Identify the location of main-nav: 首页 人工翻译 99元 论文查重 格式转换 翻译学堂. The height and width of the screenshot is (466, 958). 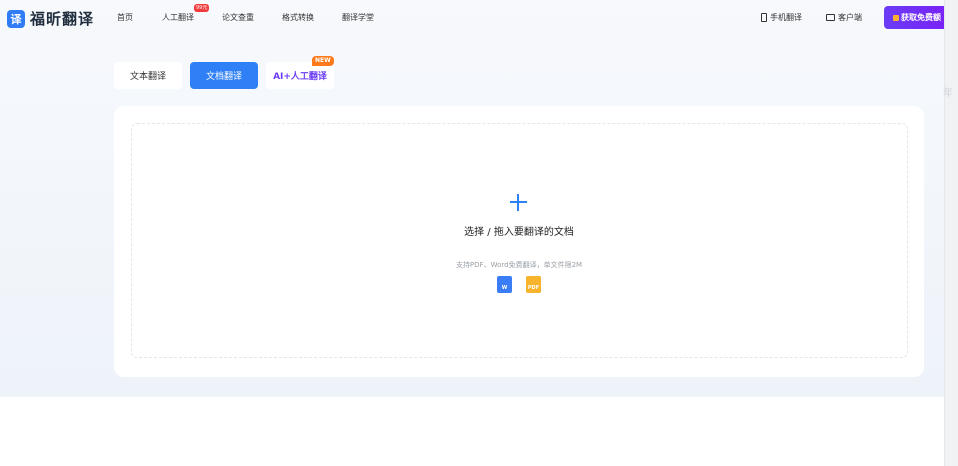
(259, 13).